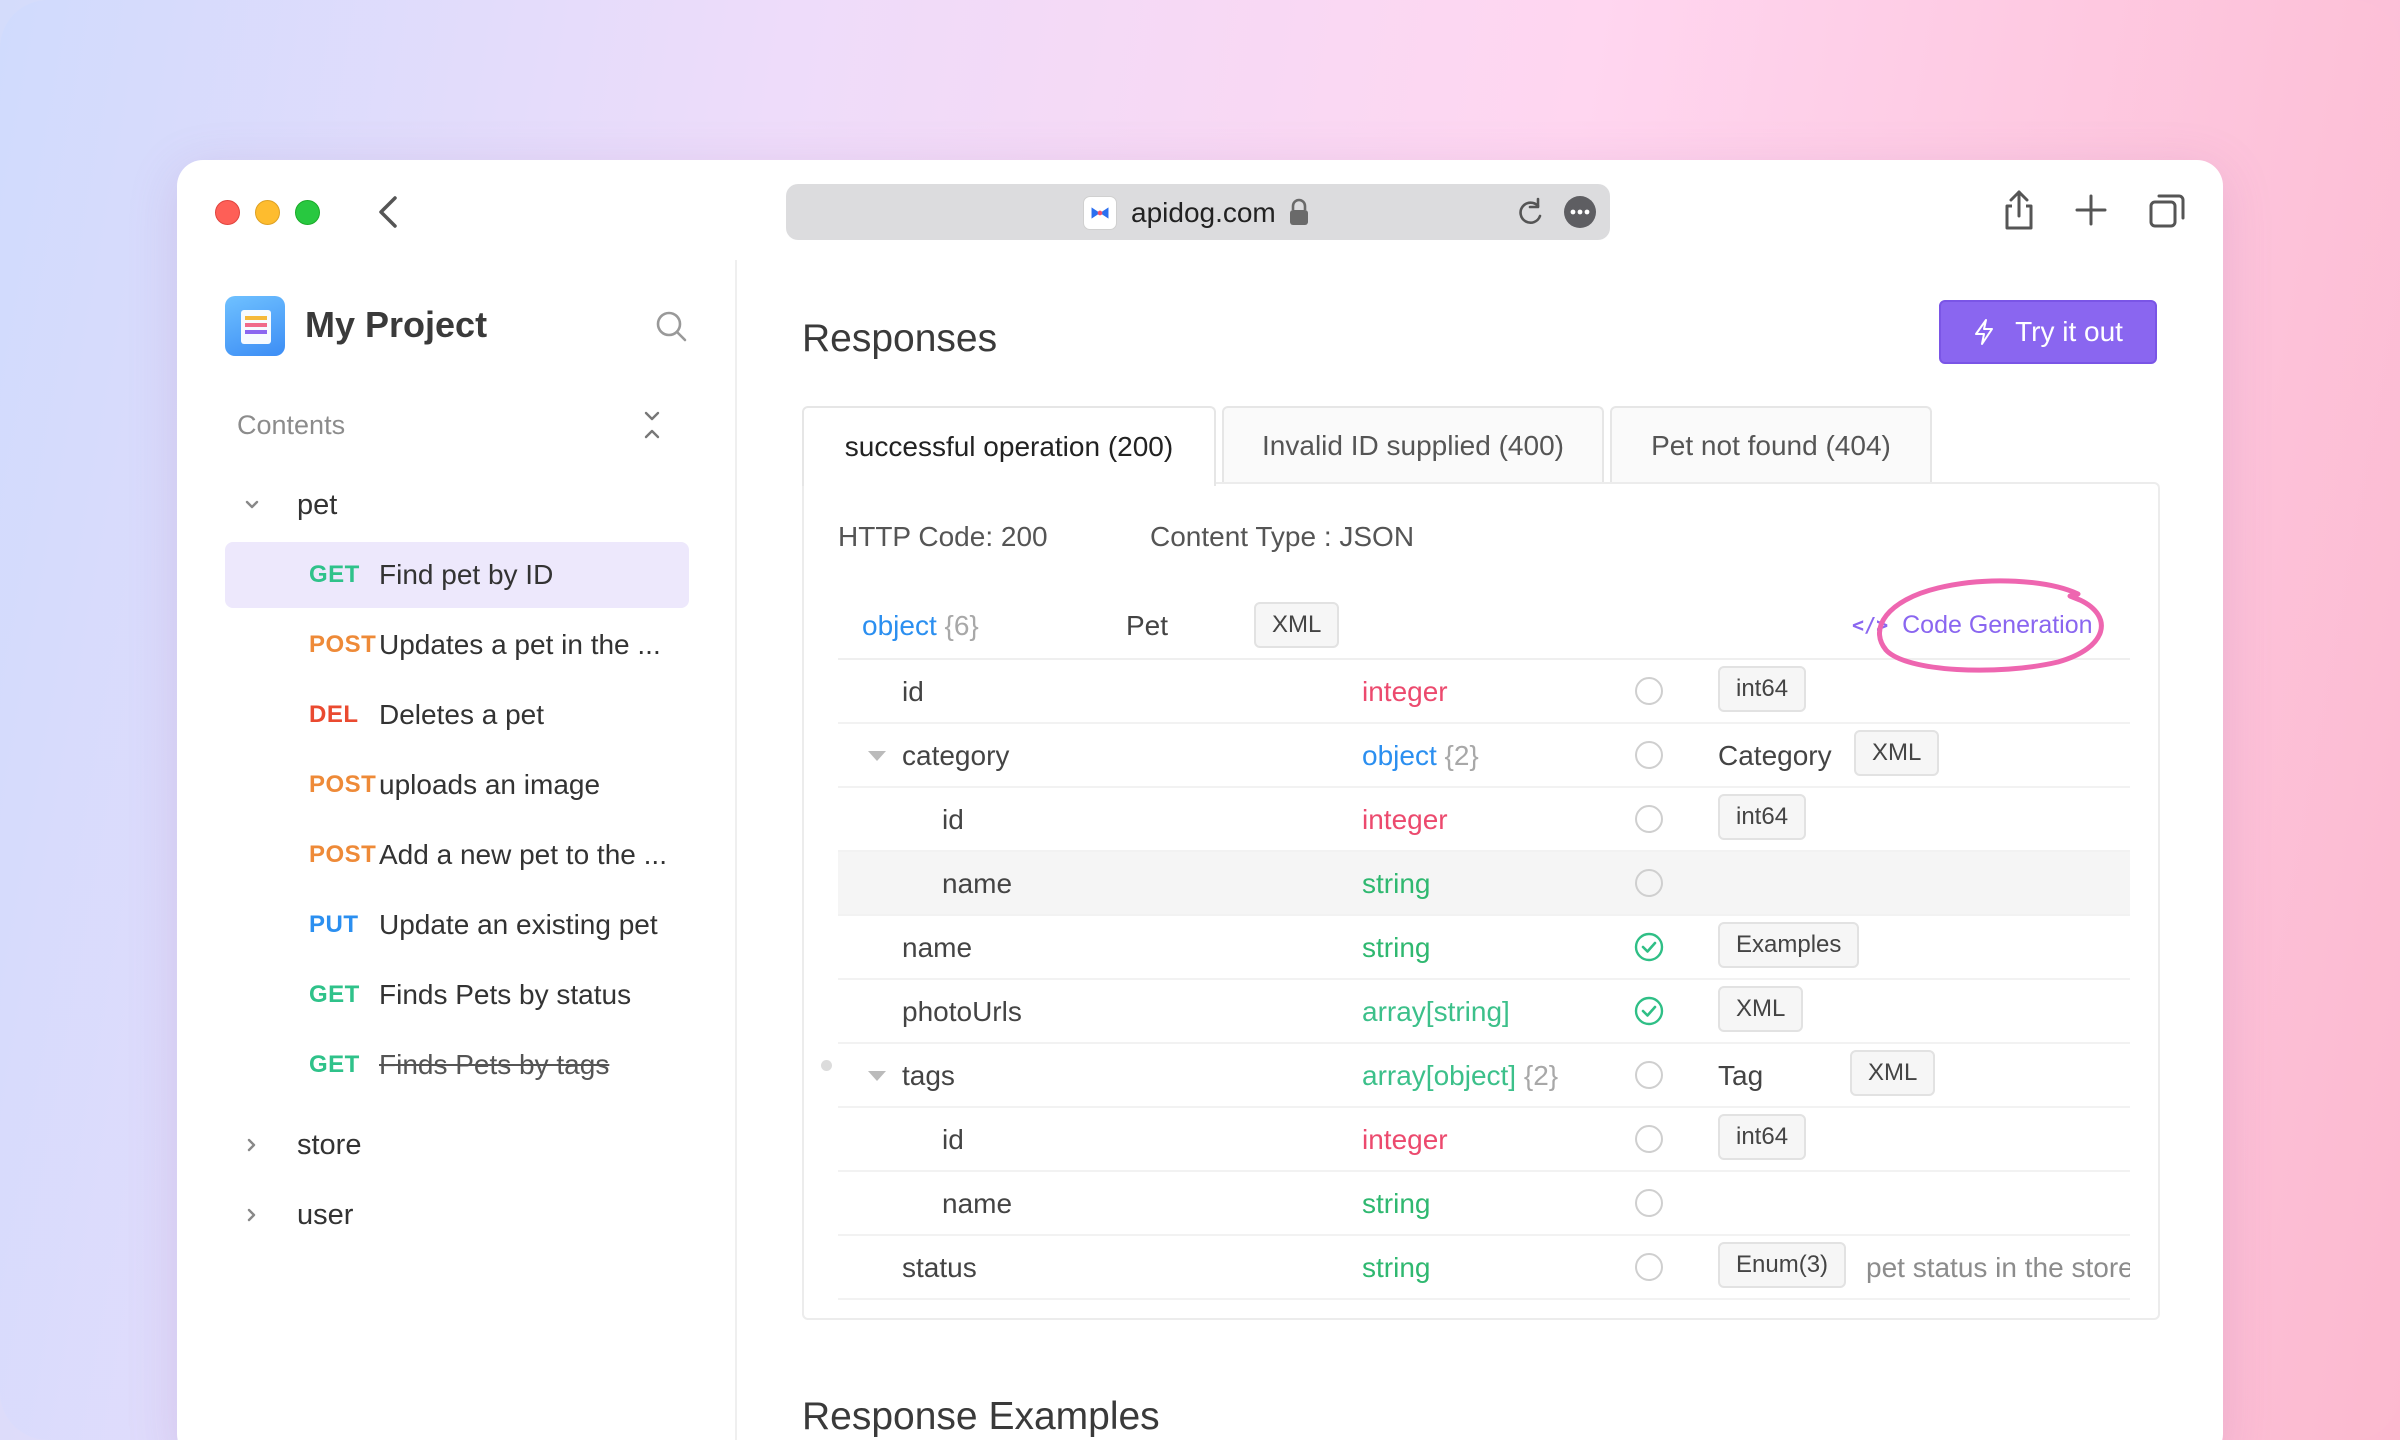 The image size is (2400, 1440). What do you see at coordinates (287, 505) in the screenshot?
I see `folder-pet: pet` at bounding box center [287, 505].